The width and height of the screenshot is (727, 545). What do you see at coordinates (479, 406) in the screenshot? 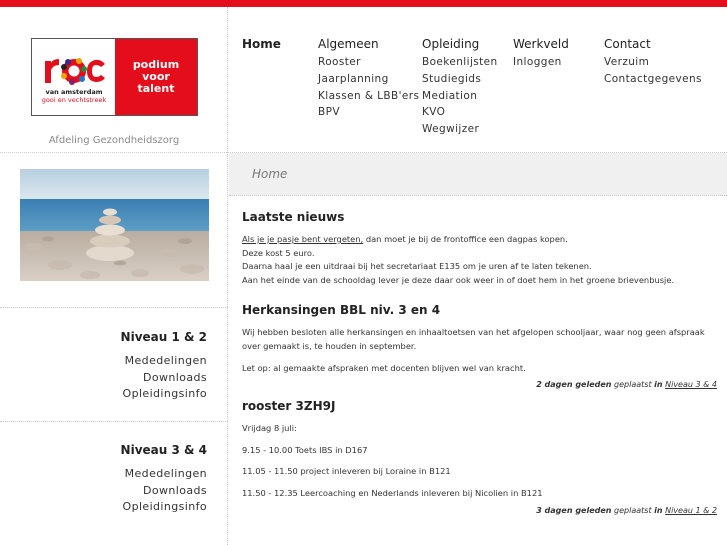
I see `post-title: rooster 3ZH9J` at bounding box center [479, 406].